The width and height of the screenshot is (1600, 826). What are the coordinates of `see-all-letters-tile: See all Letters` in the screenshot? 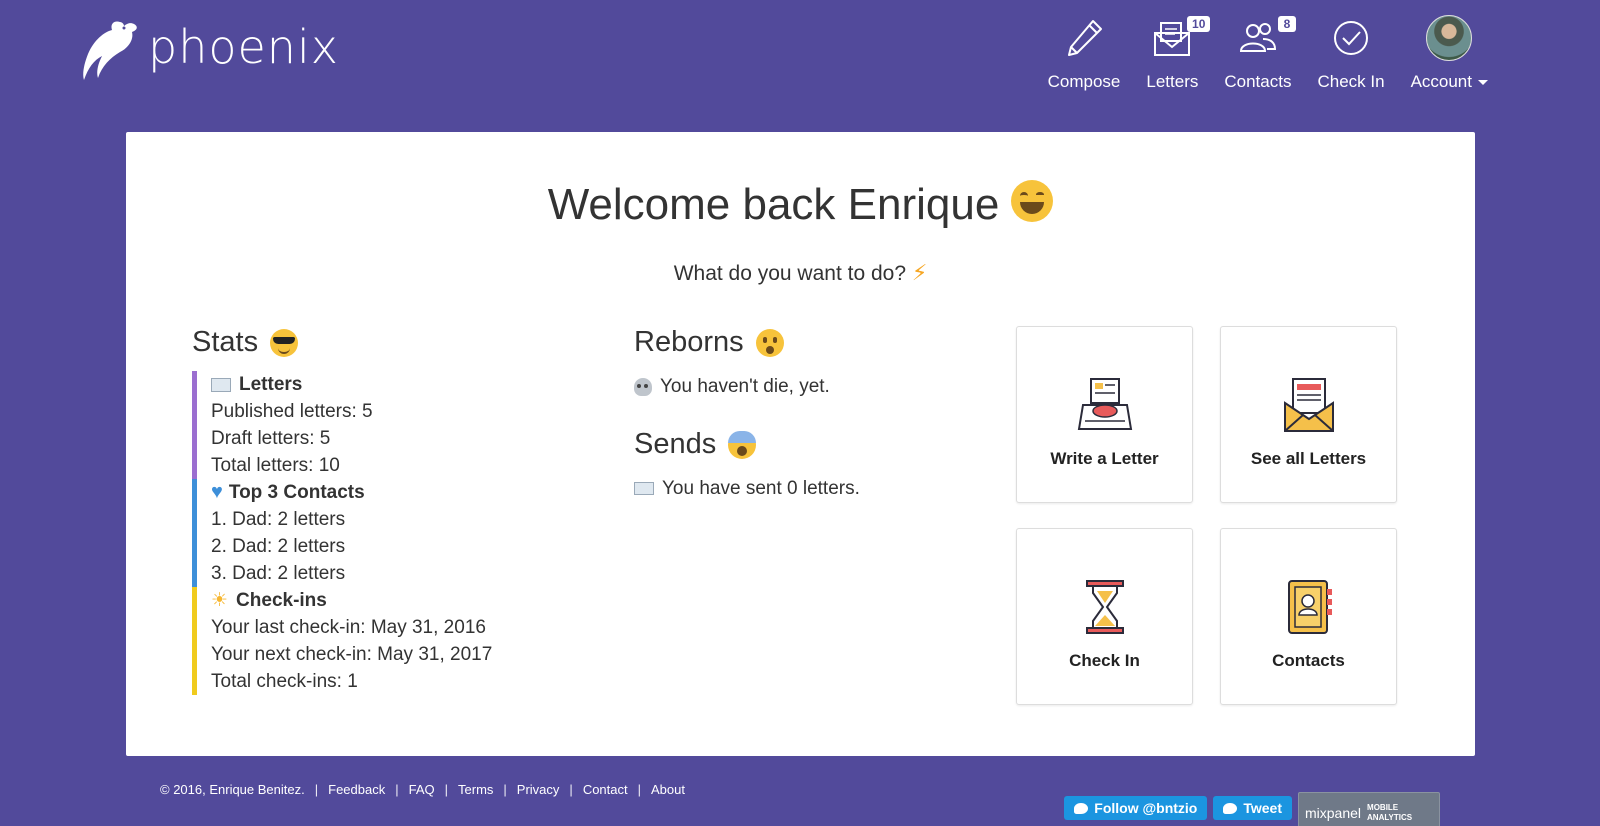 It's located at (1308, 414).